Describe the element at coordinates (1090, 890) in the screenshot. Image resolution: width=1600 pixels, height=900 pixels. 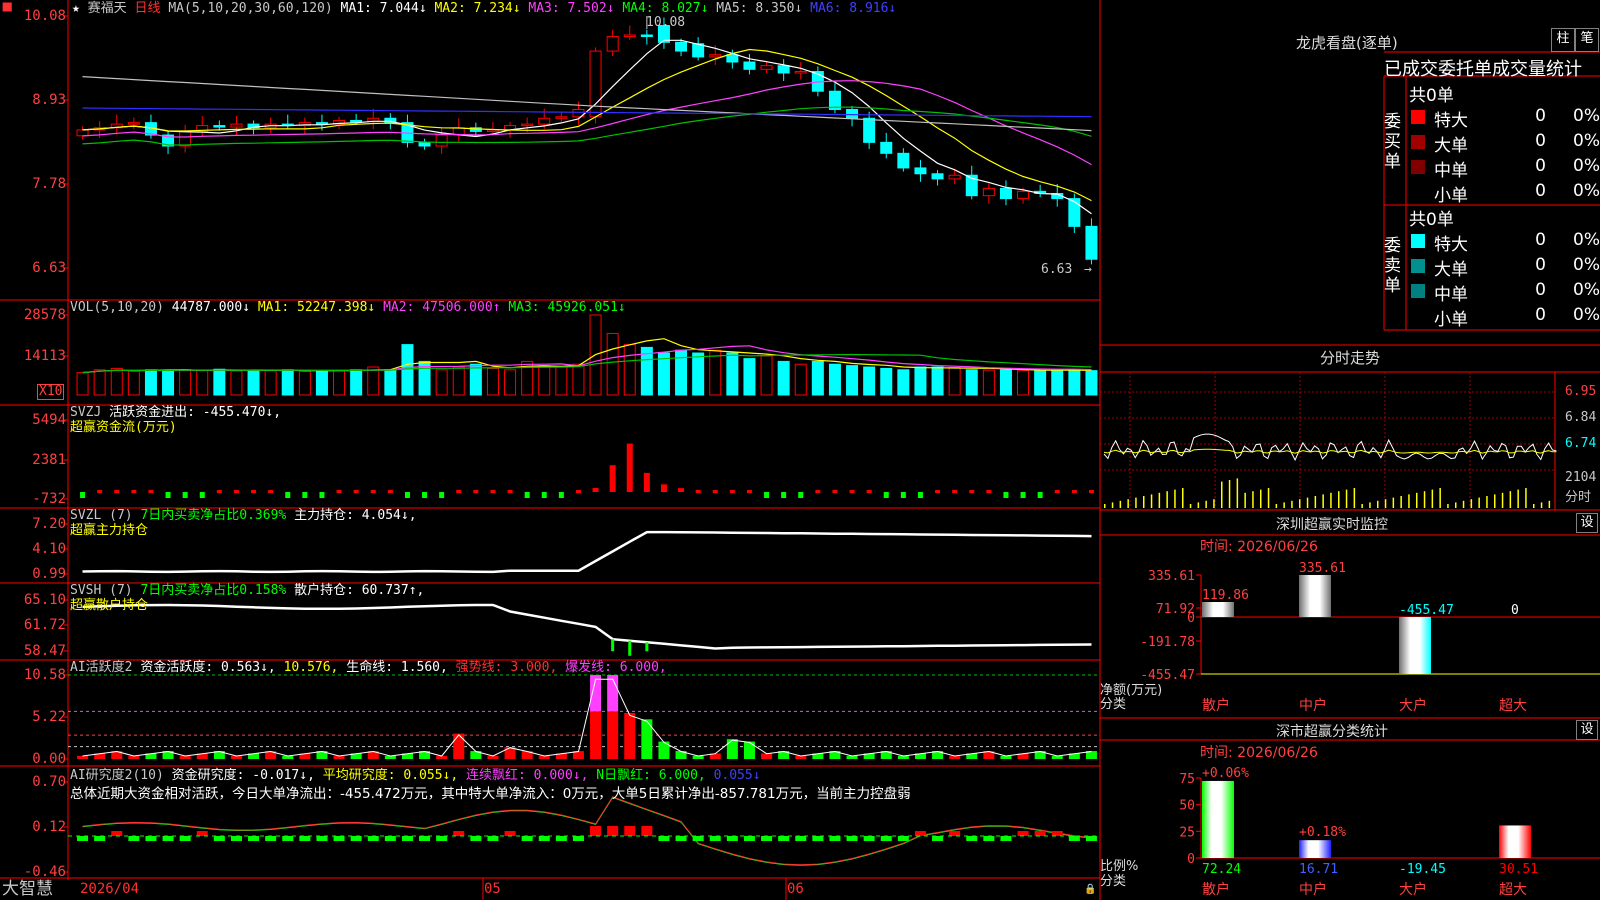
I see `lock-icon: 🔒` at that location.